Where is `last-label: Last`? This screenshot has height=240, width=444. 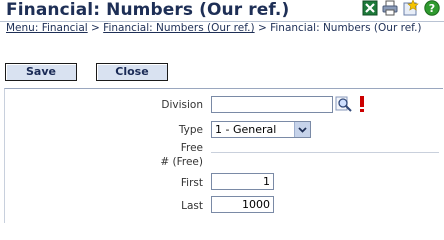
last-label: Last is located at coordinates (192, 206).